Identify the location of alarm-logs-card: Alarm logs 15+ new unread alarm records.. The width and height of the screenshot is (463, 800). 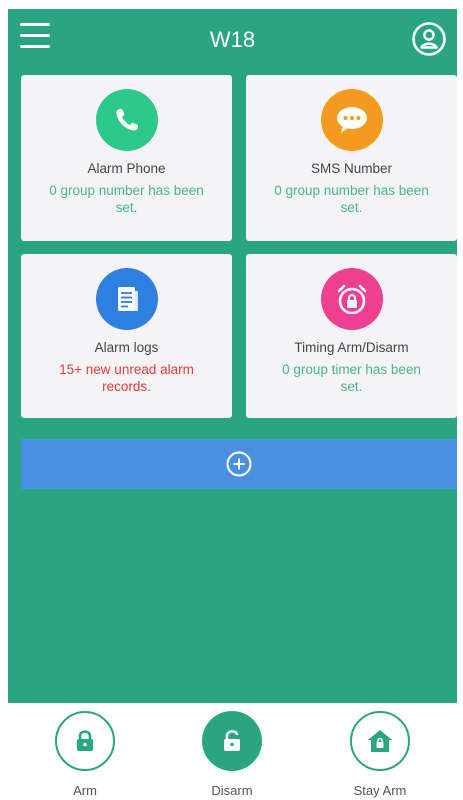
(126, 336).